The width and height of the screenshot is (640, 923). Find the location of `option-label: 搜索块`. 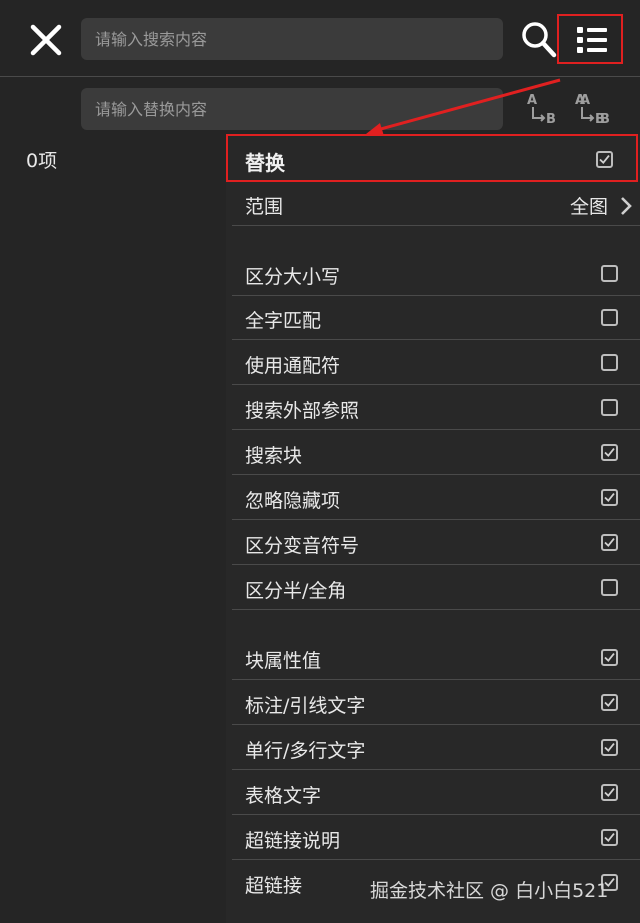

option-label: 搜索块 is located at coordinates (274, 456).